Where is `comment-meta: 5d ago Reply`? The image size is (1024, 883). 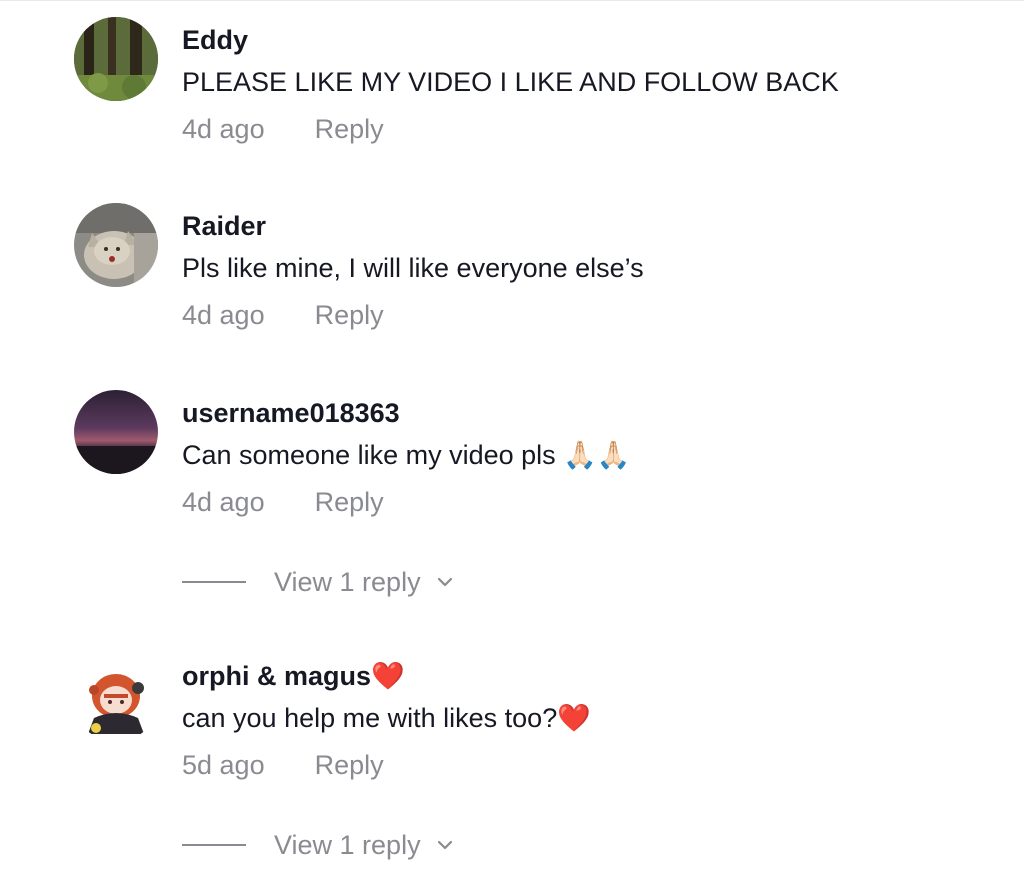 comment-meta: 5d ago Reply is located at coordinates (283, 765).